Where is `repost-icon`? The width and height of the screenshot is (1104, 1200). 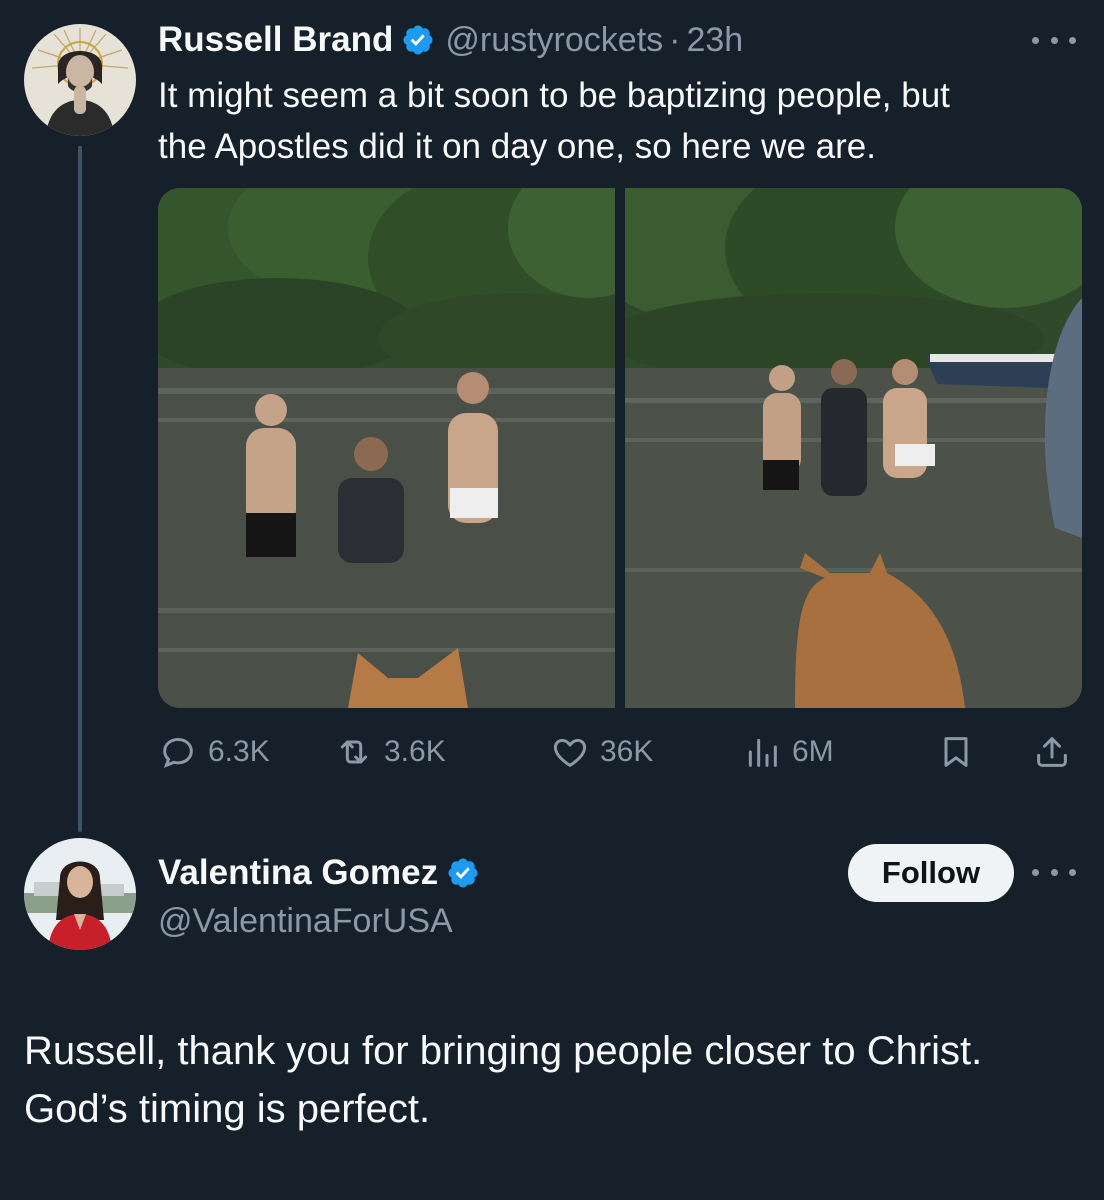 repost-icon is located at coordinates (354, 752).